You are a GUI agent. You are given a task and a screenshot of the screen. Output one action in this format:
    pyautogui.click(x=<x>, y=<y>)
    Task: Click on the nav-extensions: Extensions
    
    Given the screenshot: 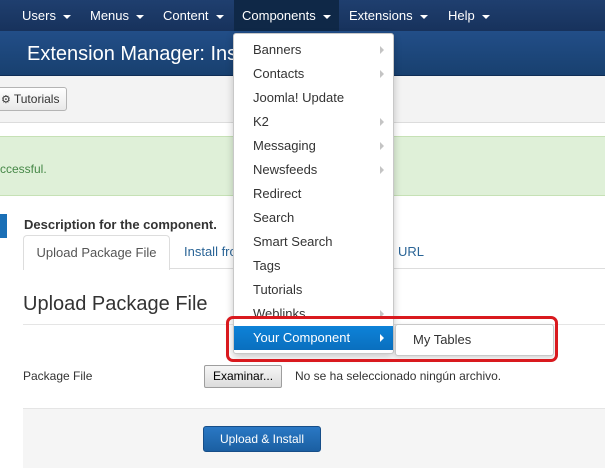 What is the action you would take?
    pyautogui.click(x=388, y=15)
    